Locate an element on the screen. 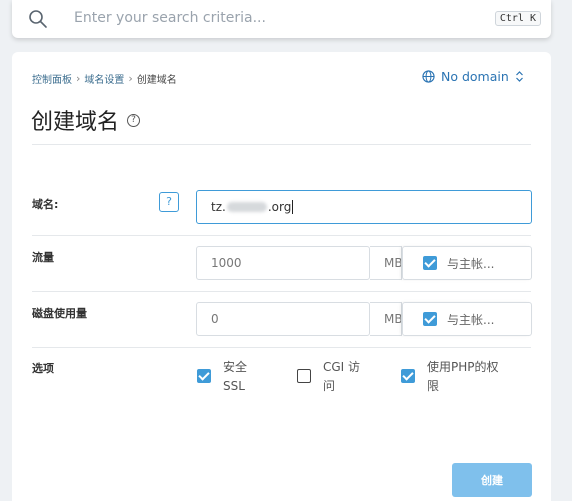  breadcrumb-domain-settings: 域名设置 is located at coordinates (104, 78).